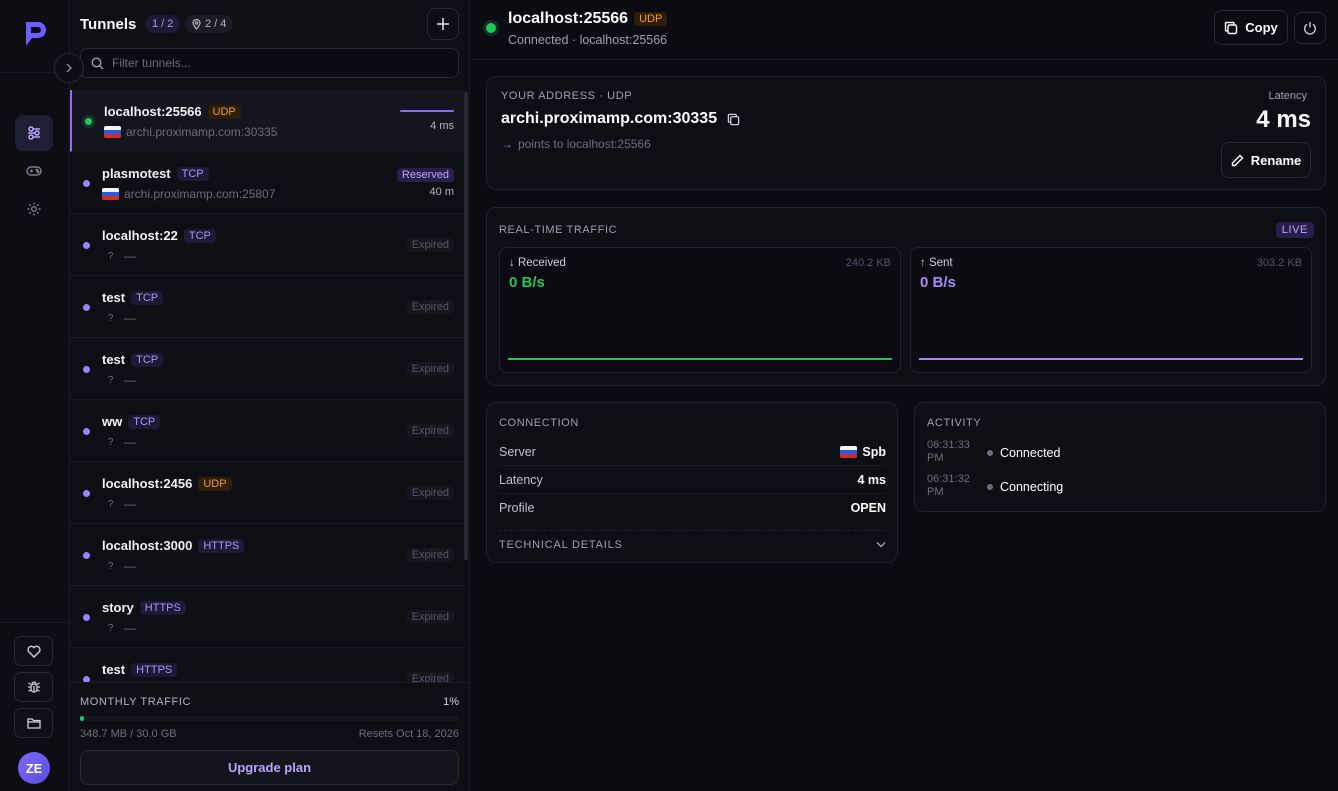 The height and width of the screenshot is (791, 1338). Describe the element at coordinates (568, 18) in the screenshot. I see `detail-title: localhost:25566` at that location.